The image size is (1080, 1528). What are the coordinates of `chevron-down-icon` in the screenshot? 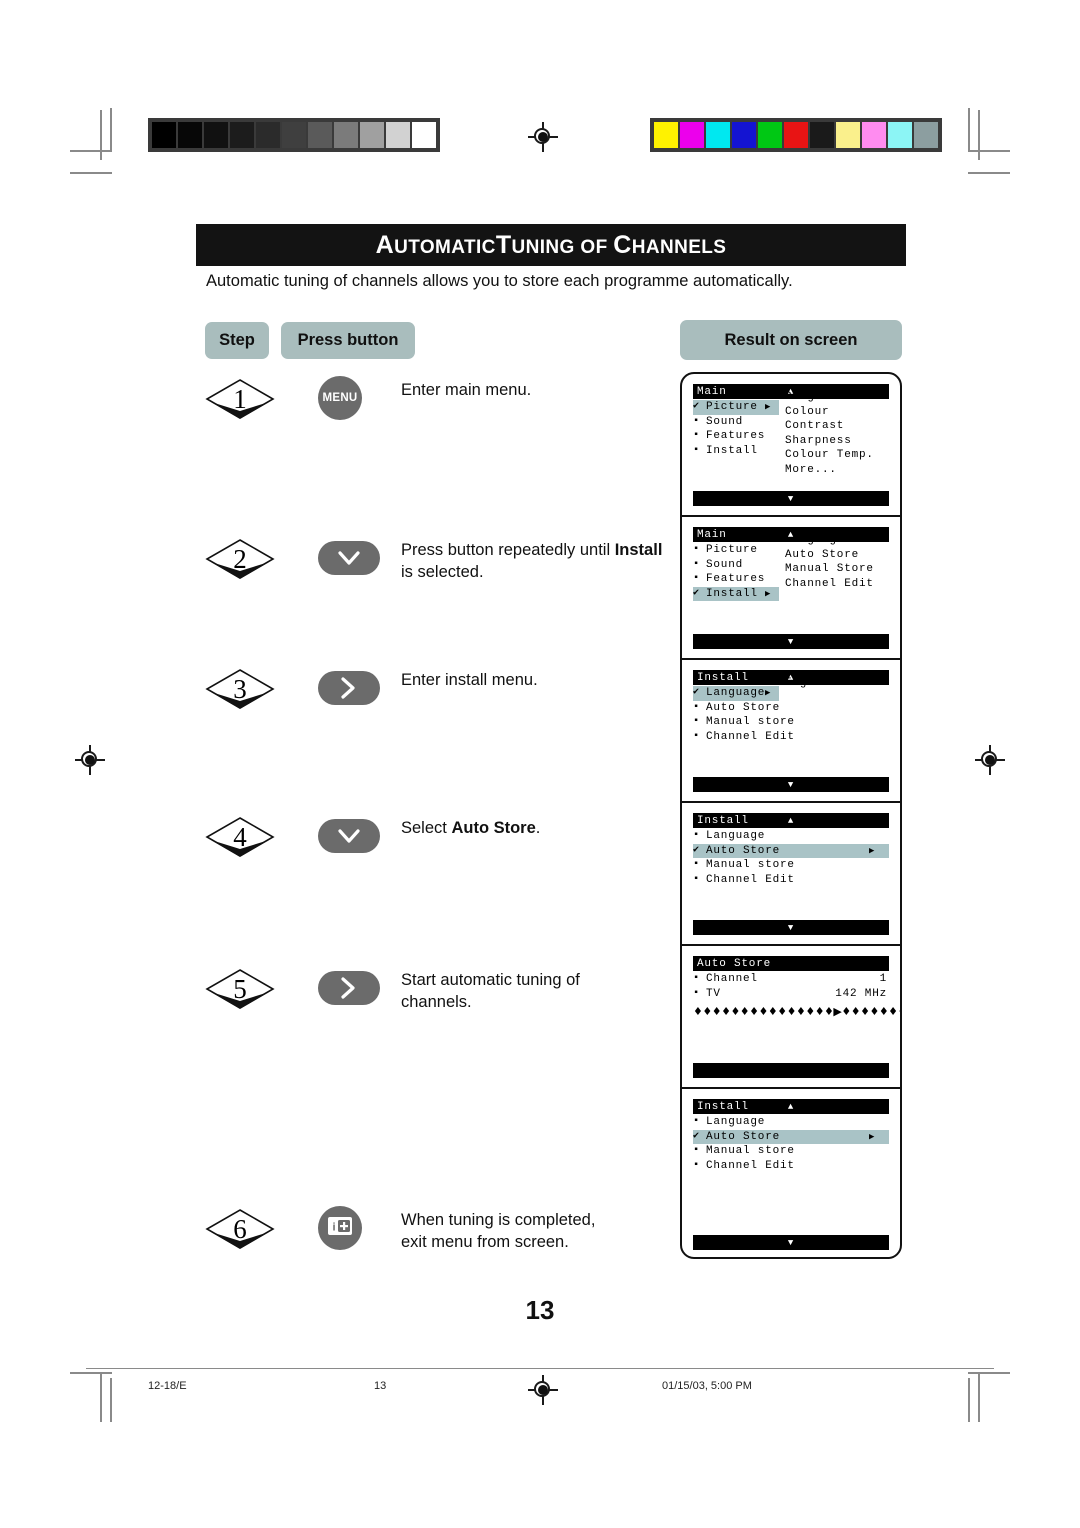 It's located at (349, 836).